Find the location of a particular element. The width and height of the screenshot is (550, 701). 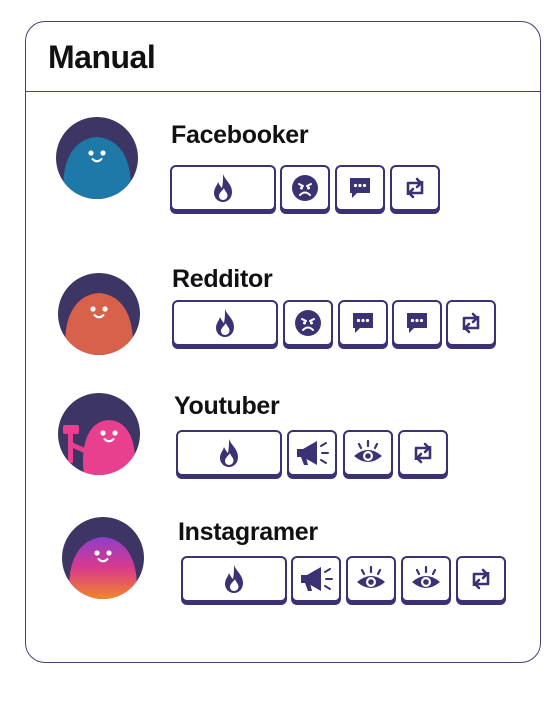

avatar-instagramer is located at coordinates (103, 558).